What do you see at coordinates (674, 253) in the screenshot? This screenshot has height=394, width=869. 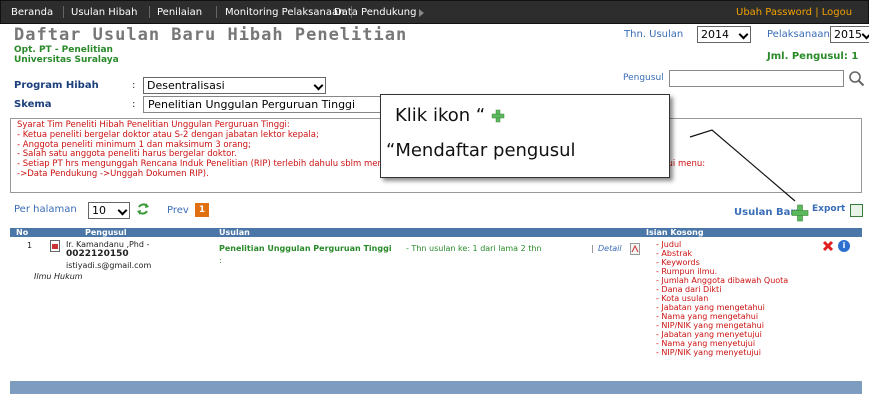 I see `isian-item: - Abstrak` at bounding box center [674, 253].